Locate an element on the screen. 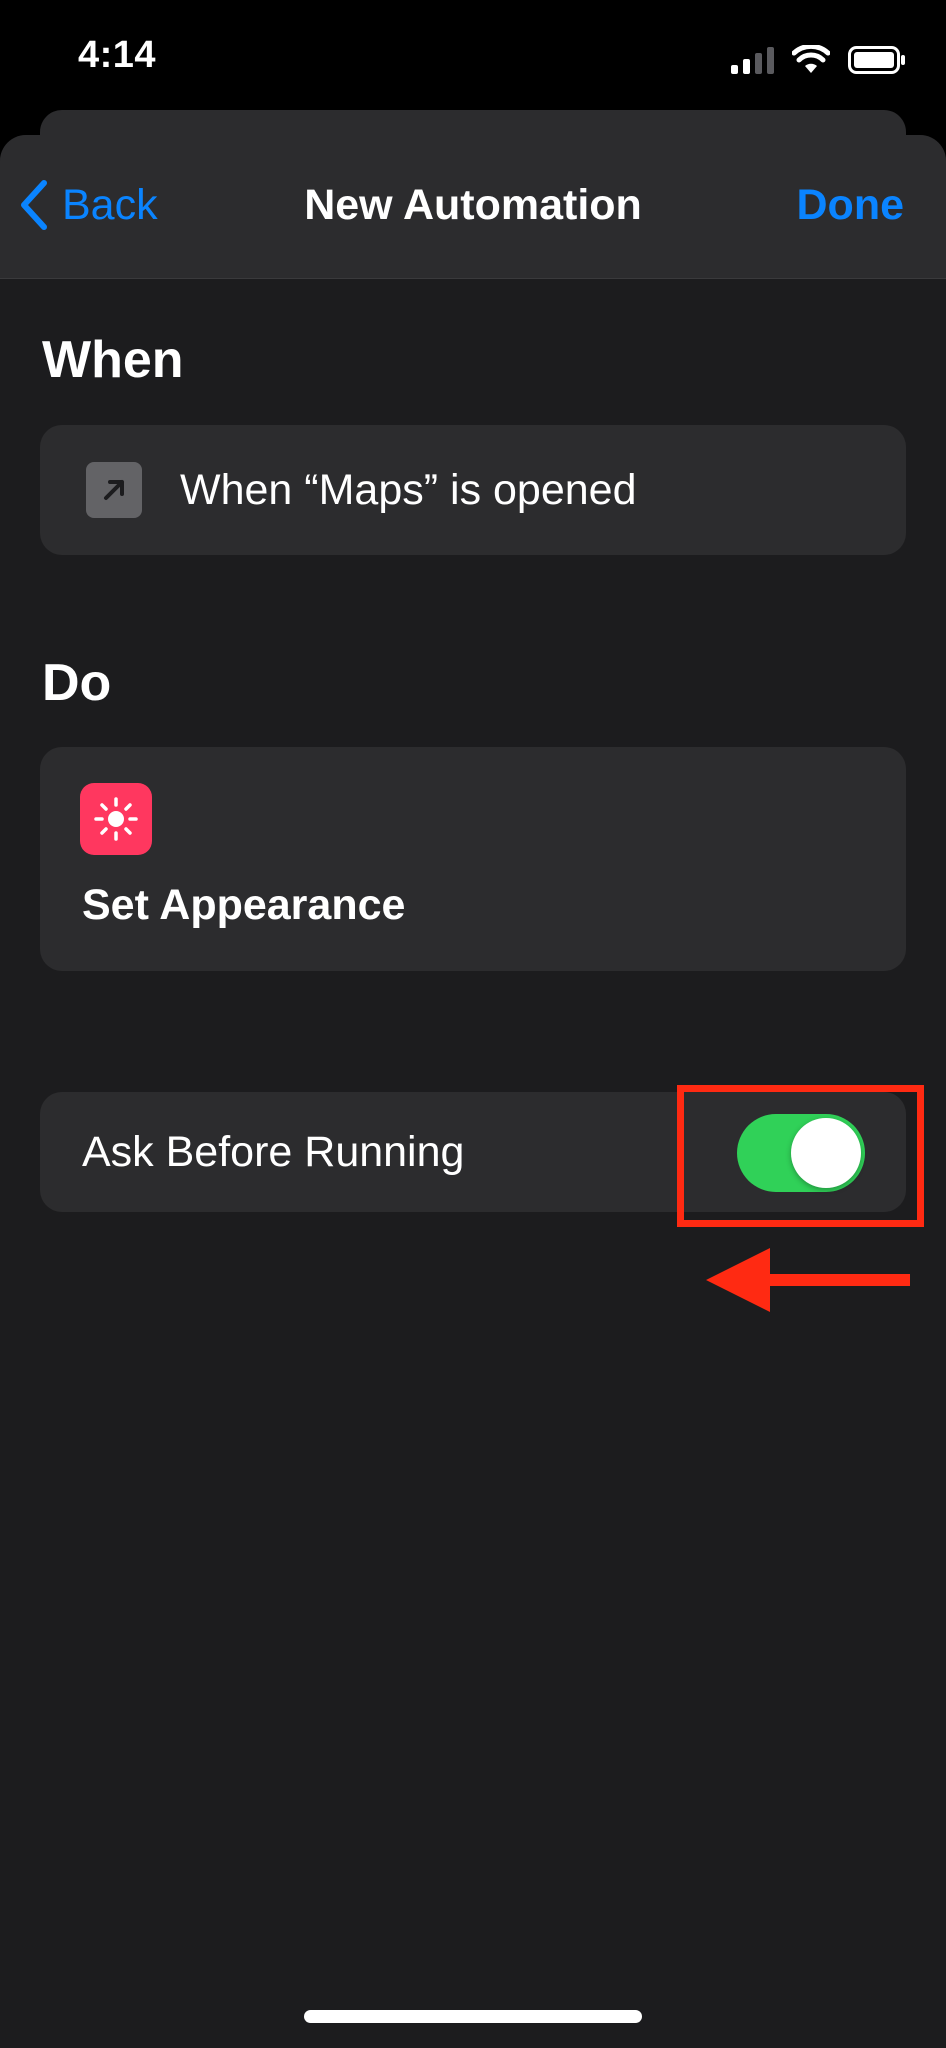 The width and height of the screenshot is (946, 2048). ask-before-running-label: Ask Before Running is located at coordinates (273, 1151).